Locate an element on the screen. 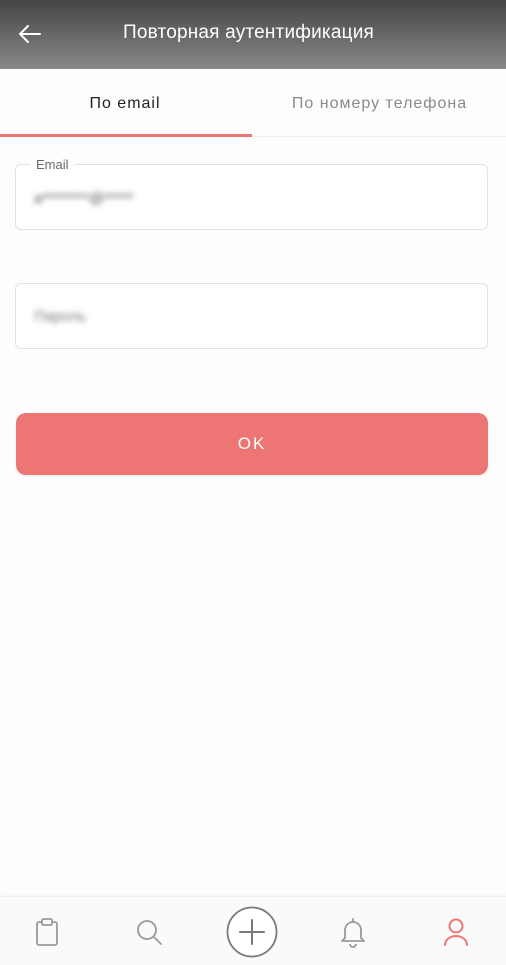 This screenshot has width=506, height=965. nav-item-add is located at coordinates (252, 931).